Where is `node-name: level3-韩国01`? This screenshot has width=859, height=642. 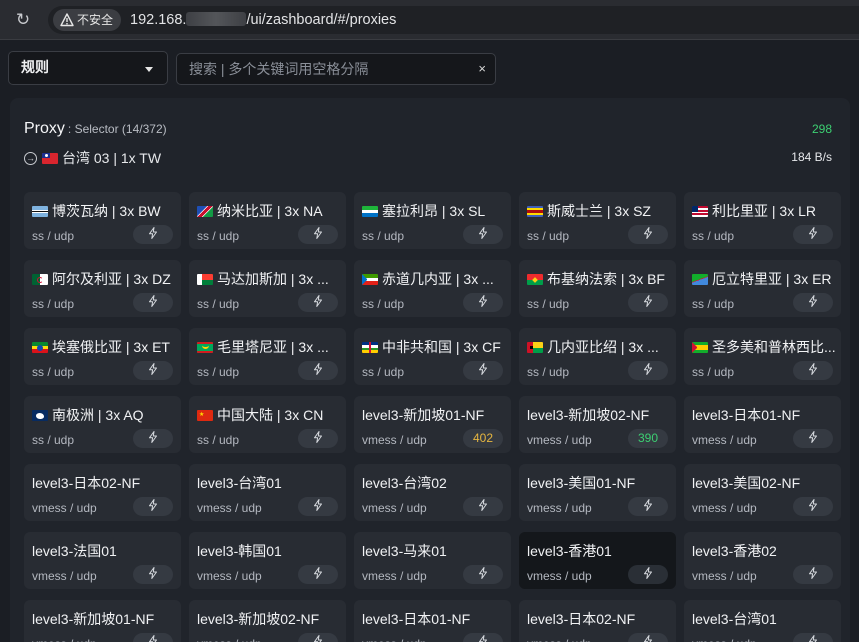 node-name: level3-韩国01 is located at coordinates (269, 551).